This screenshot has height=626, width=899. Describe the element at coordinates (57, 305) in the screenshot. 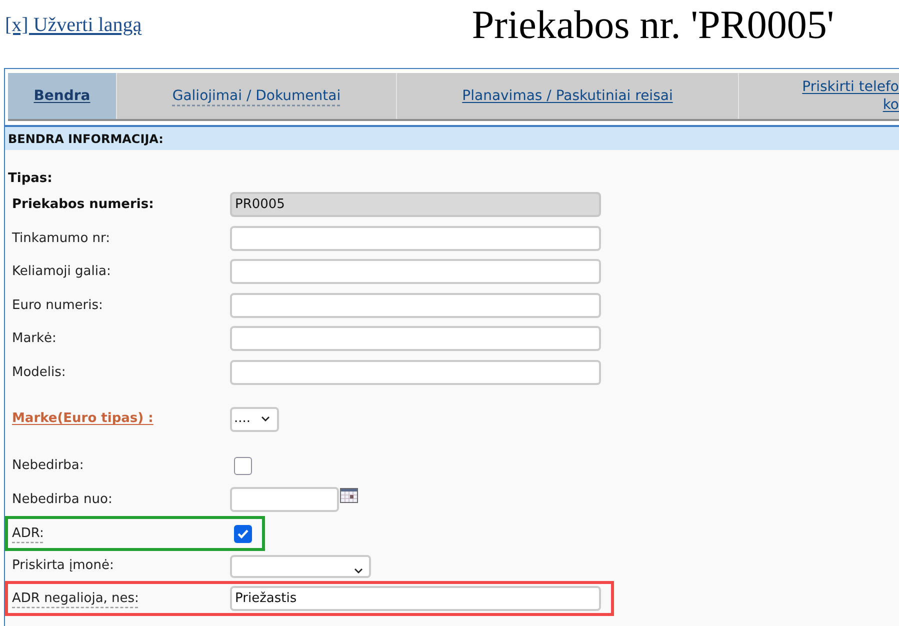

I see `field-label: Euro numeris:` at that location.